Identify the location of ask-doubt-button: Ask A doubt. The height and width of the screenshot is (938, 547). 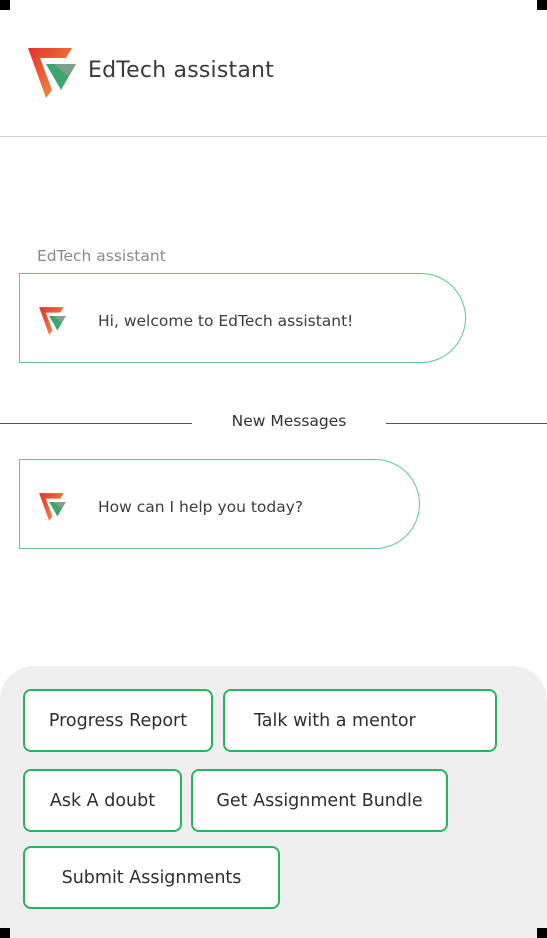
(102, 800).